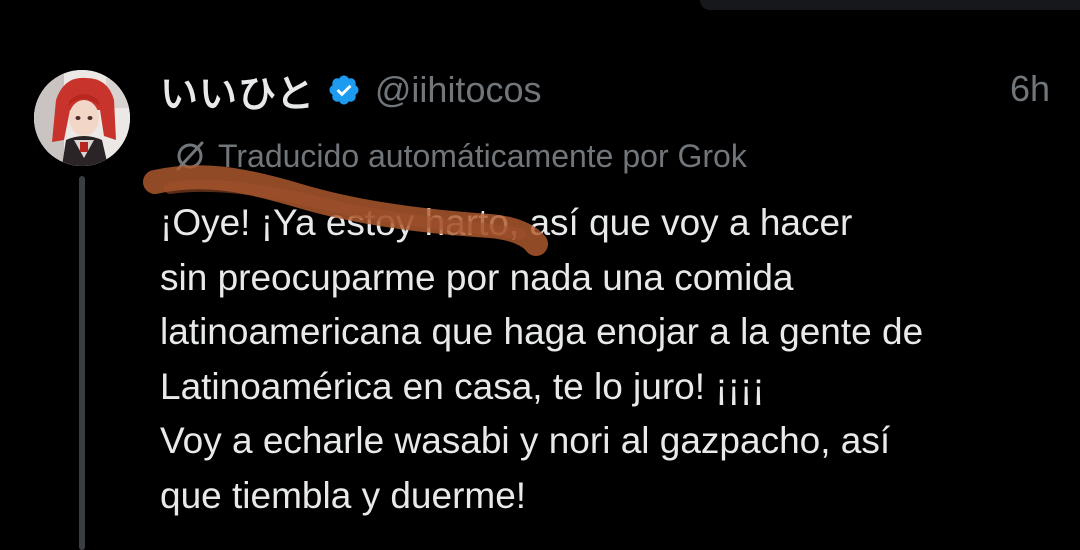  Describe the element at coordinates (477, 277) in the screenshot. I see `tweet-text-line: sin preocuparme por nada una comida` at that location.